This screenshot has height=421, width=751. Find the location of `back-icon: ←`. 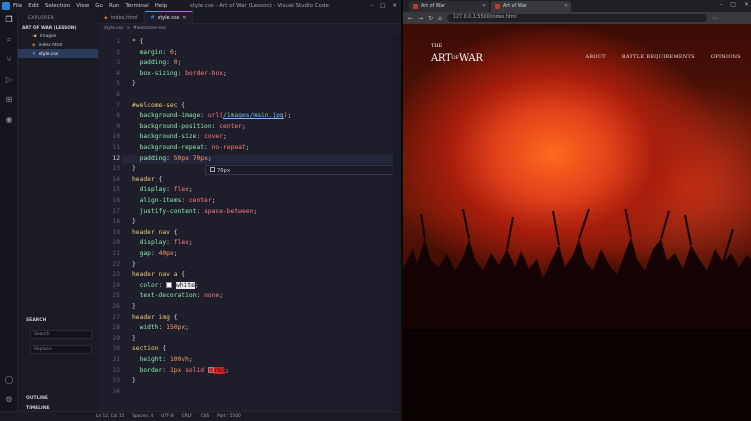

back-icon: ← is located at coordinates (410, 18).